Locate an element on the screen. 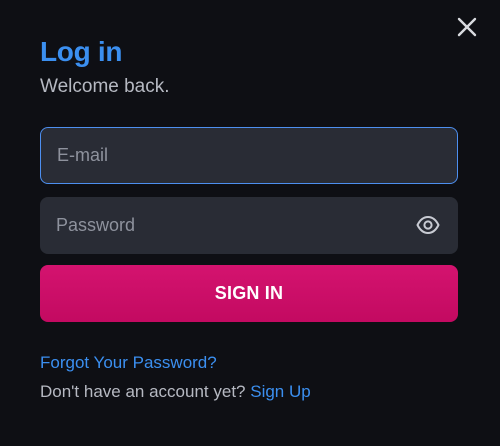 This screenshot has height=446, width=500. password-field is located at coordinates (249, 225).